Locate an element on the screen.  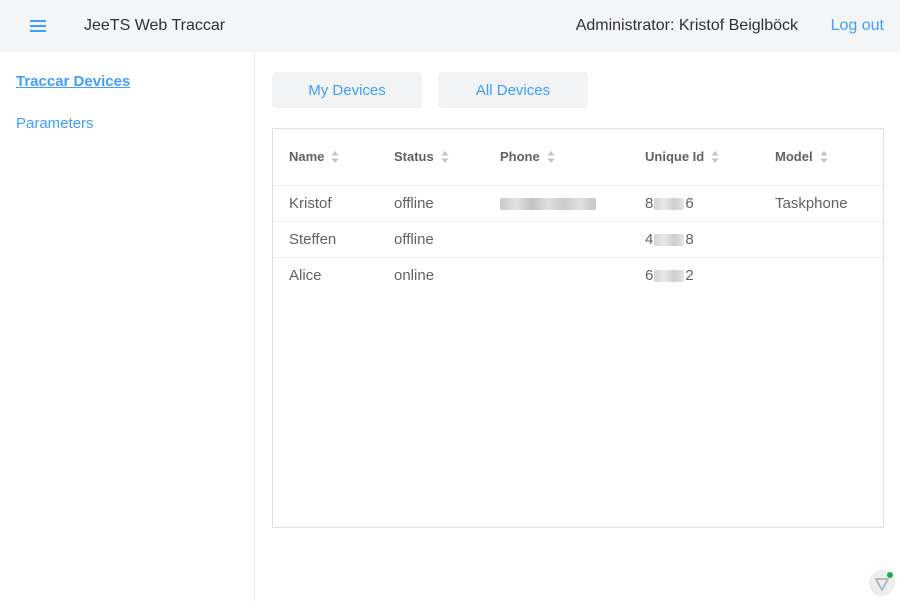
hamburger-icon is located at coordinates (38, 26).